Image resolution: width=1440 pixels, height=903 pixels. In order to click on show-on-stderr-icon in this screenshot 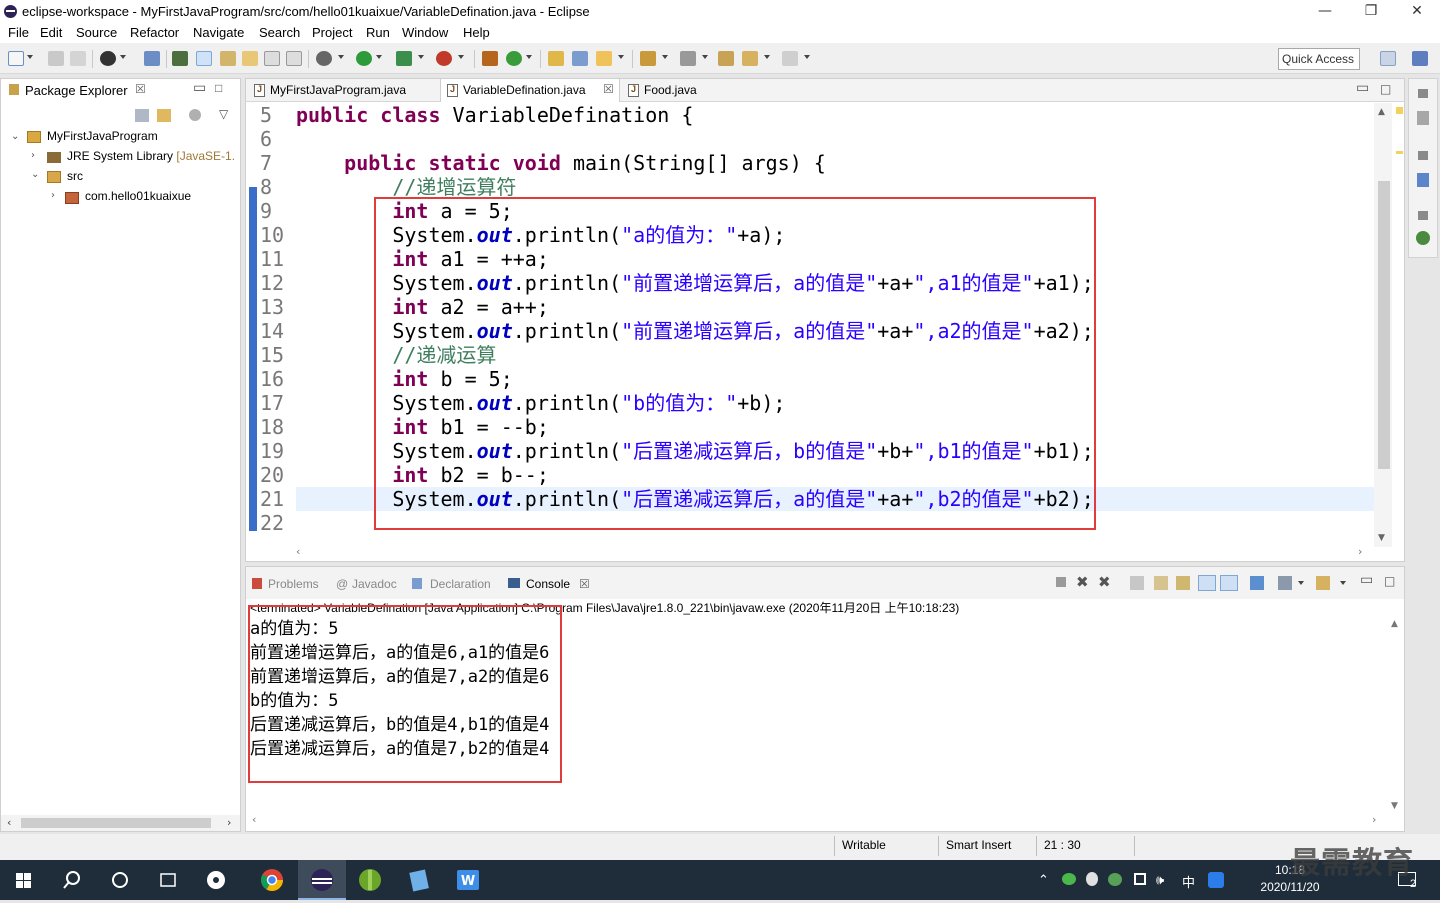, I will do `click(1229, 583)`.